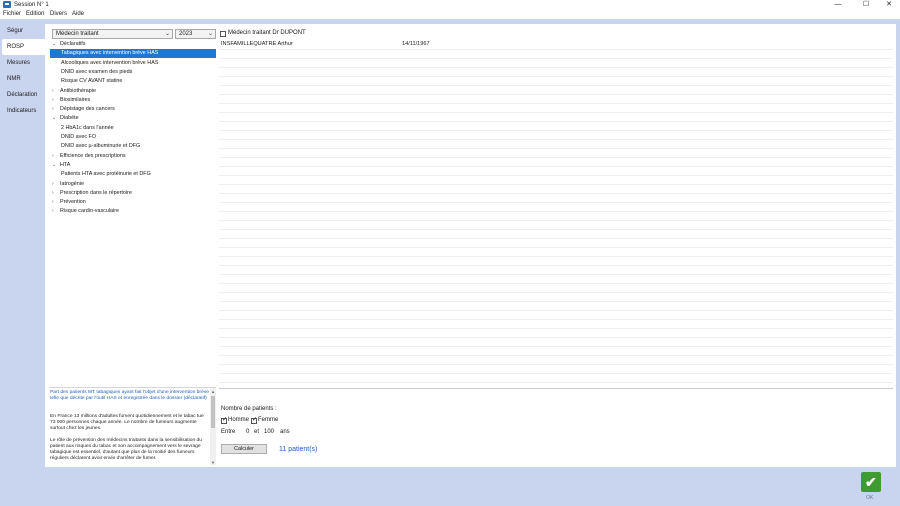  Describe the element at coordinates (889, 5) in the screenshot. I see `close-button: ✕` at that location.